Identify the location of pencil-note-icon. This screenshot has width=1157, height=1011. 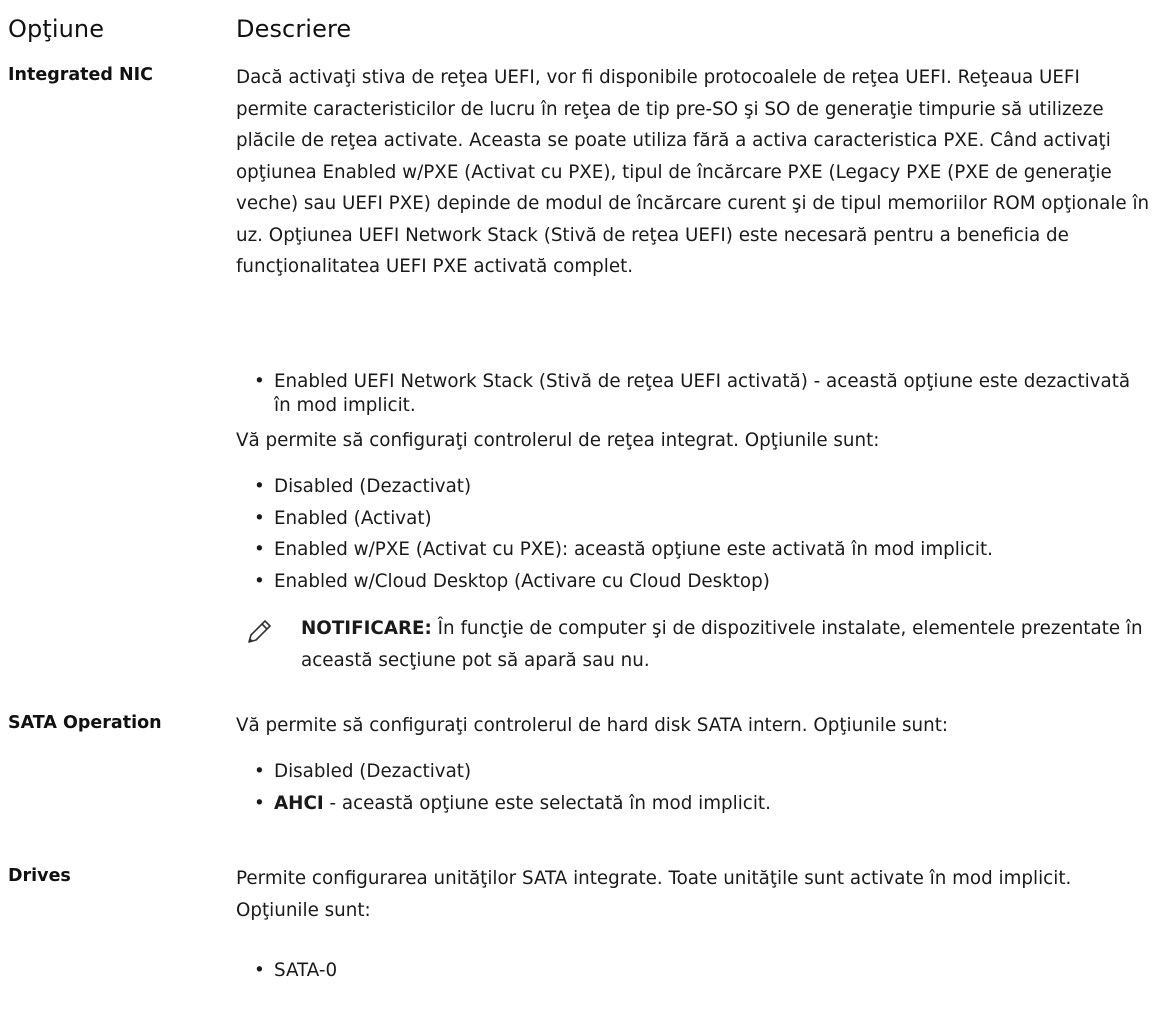
(260, 631).